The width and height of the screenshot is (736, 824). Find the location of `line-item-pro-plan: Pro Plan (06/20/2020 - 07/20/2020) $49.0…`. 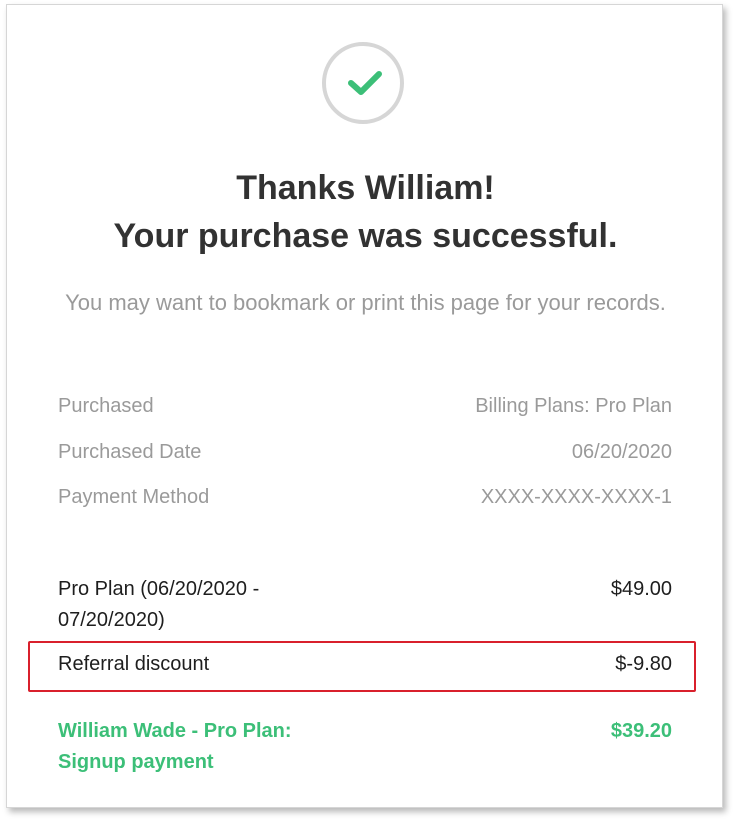

line-item-pro-plan: Pro Plan (06/20/2020 - 07/20/2020) $49.0… is located at coordinates (365, 605).